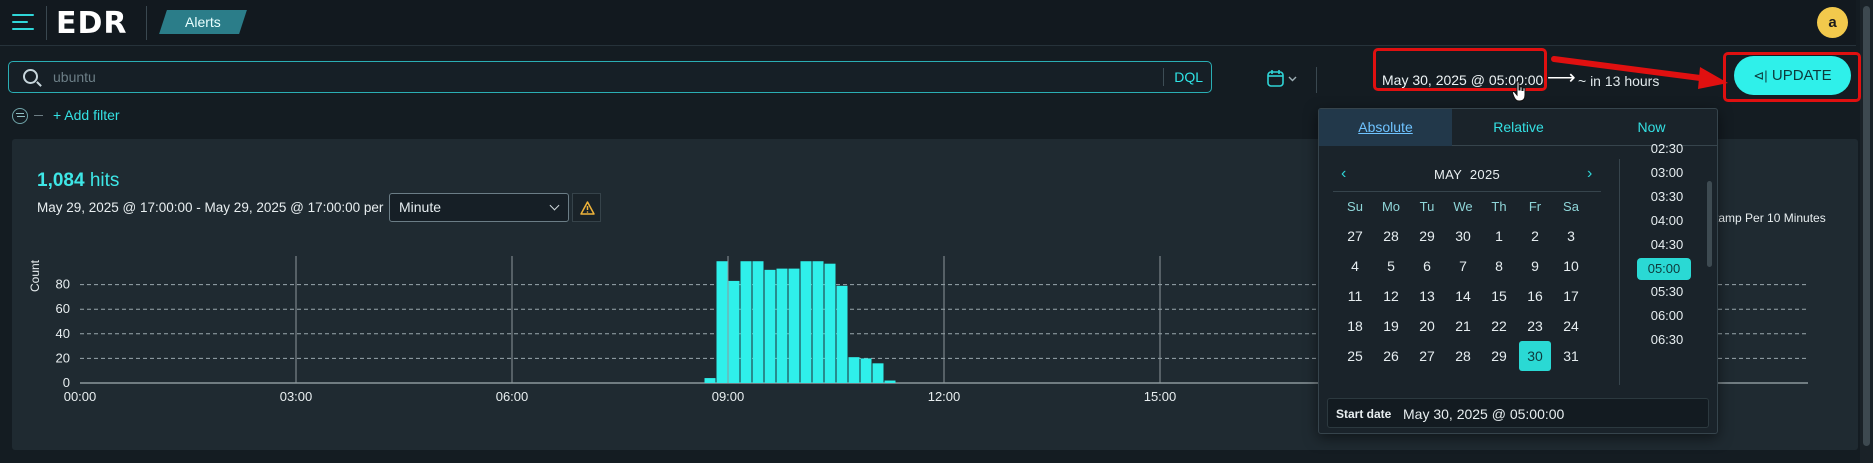  I want to click on weekday-label: Fr, so click(1535, 206).